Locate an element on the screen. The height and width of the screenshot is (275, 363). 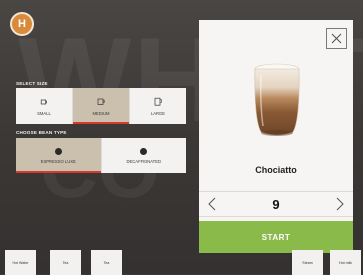
size-option-large: LARGE is located at coordinates (158, 106).